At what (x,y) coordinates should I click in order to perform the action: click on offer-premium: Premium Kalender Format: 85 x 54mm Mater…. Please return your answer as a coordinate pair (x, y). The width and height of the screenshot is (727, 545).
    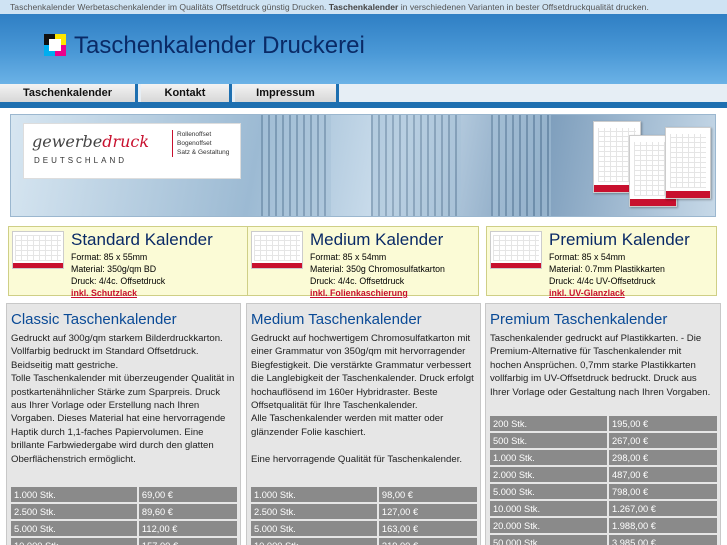
    Looking at the image, I should click on (601, 262).